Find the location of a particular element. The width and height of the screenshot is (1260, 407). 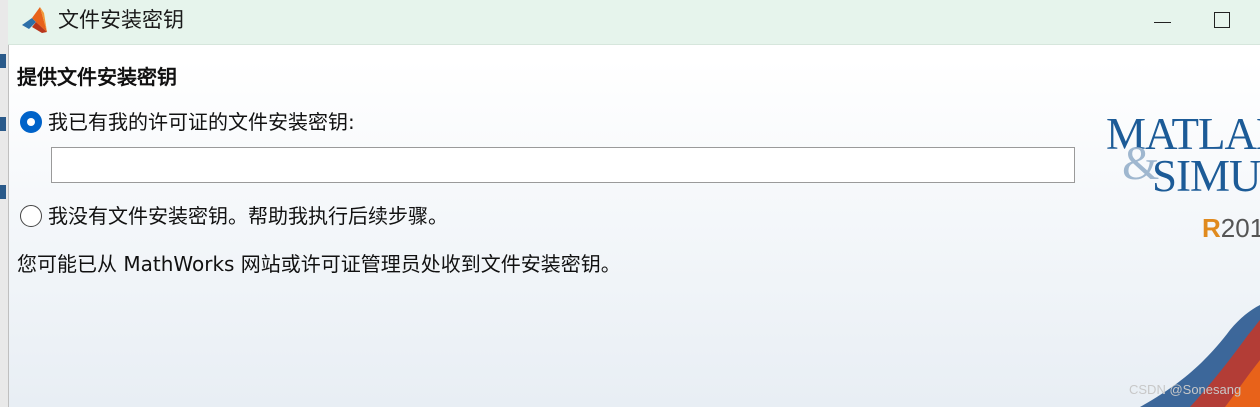

minimize-button is located at coordinates (1163, 19).